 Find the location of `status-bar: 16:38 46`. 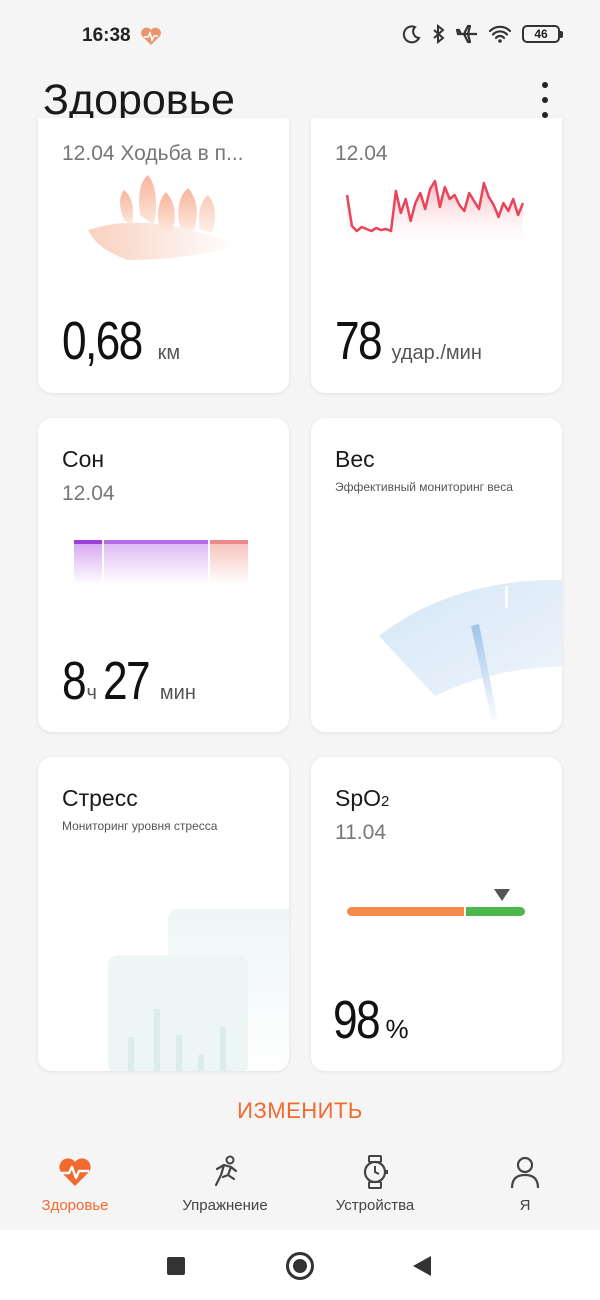

status-bar: 16:38 46 is located at coordinates (300, 35).